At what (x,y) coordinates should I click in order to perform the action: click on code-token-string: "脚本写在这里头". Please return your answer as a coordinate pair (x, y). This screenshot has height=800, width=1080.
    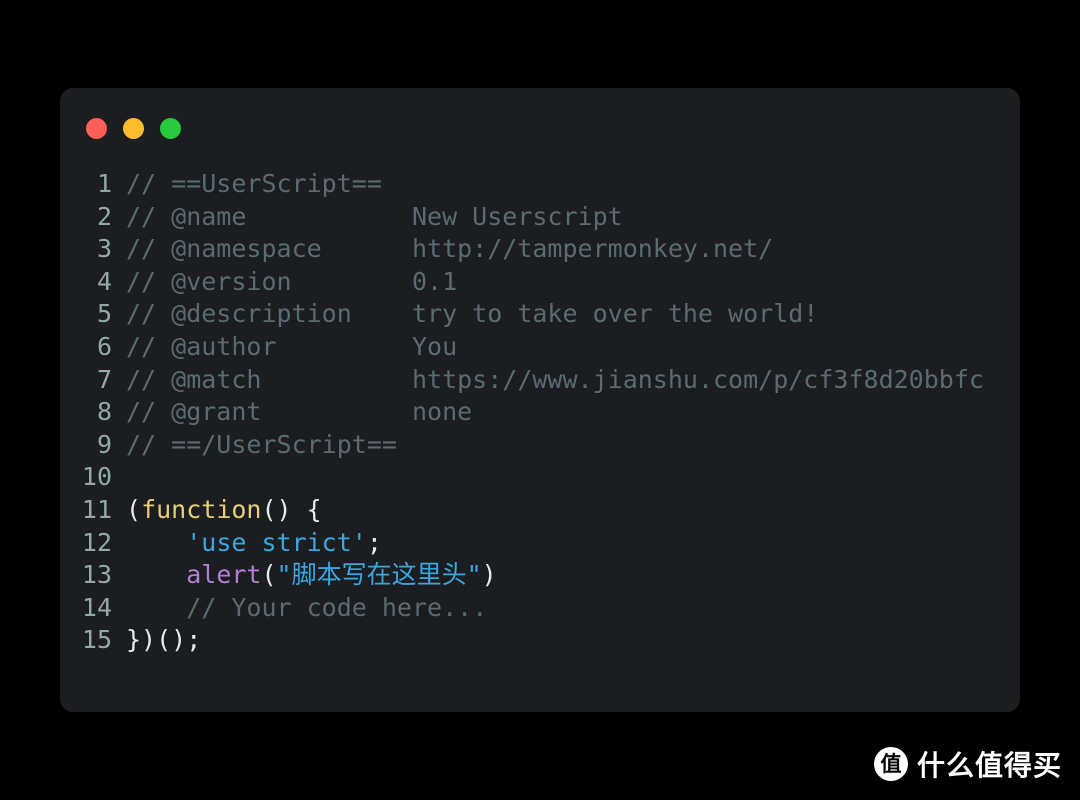
    Looking at the image, I should click on (379, 575).